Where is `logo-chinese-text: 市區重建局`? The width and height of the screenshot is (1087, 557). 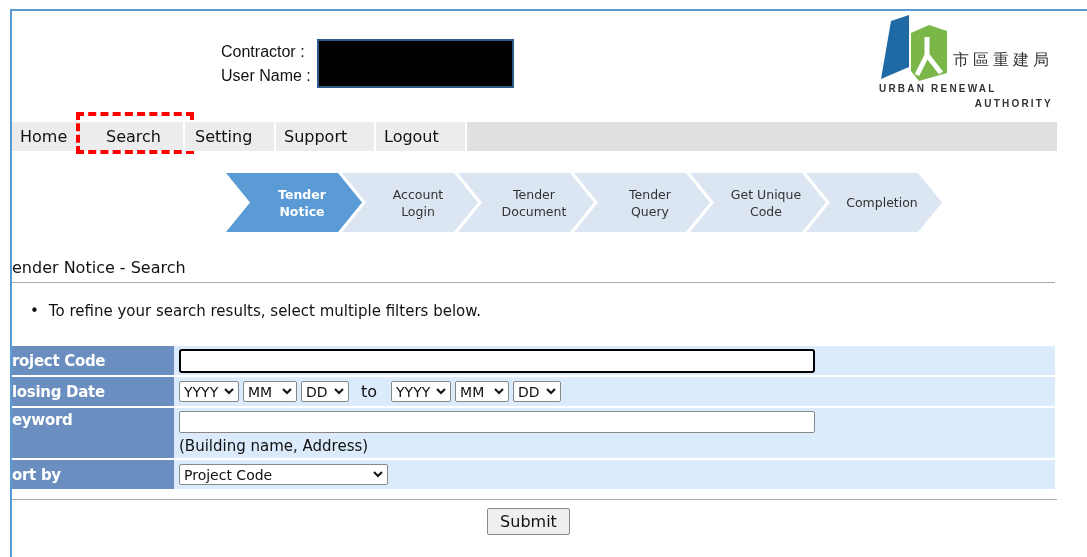
logo-chinese-text: 市區重建局 is located at coordinates (1002, 60).